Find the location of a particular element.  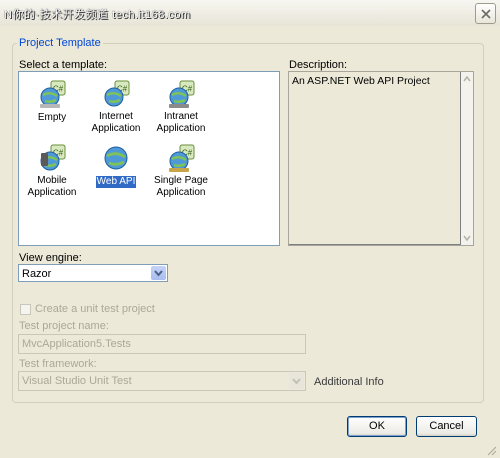

test-project-name-field: MvcApplication5.Tests is located at coordinates (162, 344).